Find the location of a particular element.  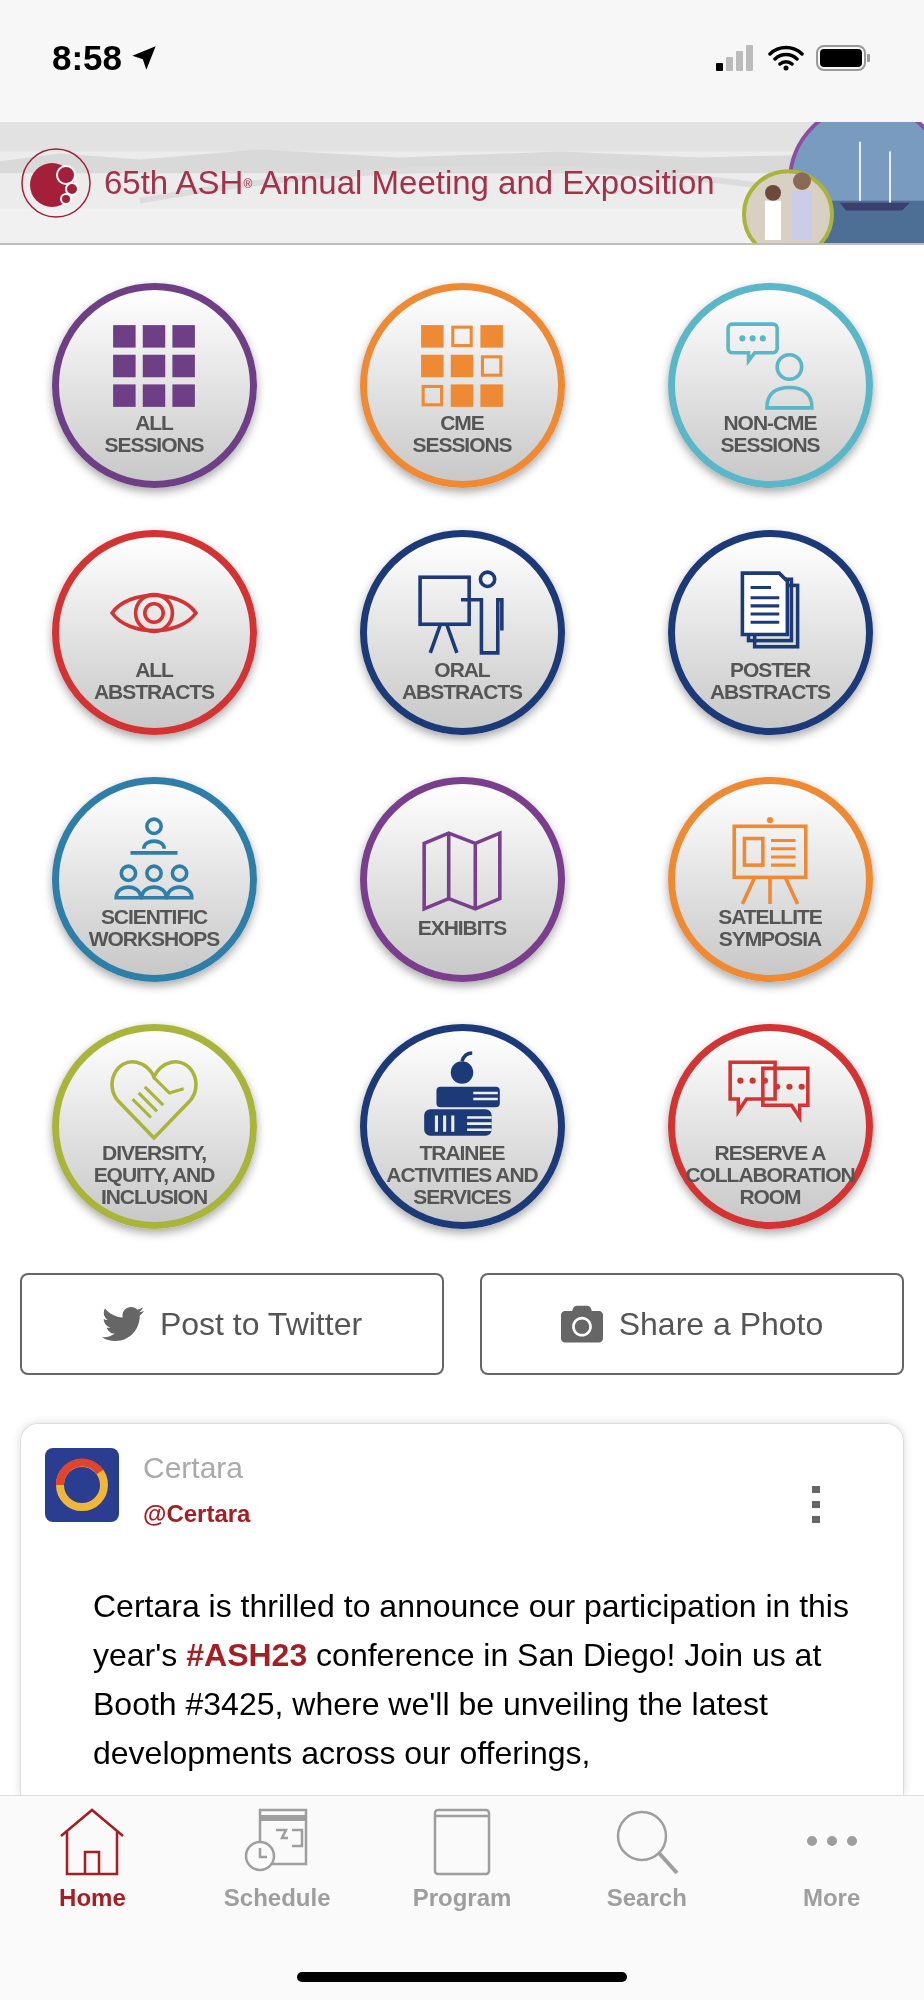

more-options-icon is located at coordinates (816, 1505).